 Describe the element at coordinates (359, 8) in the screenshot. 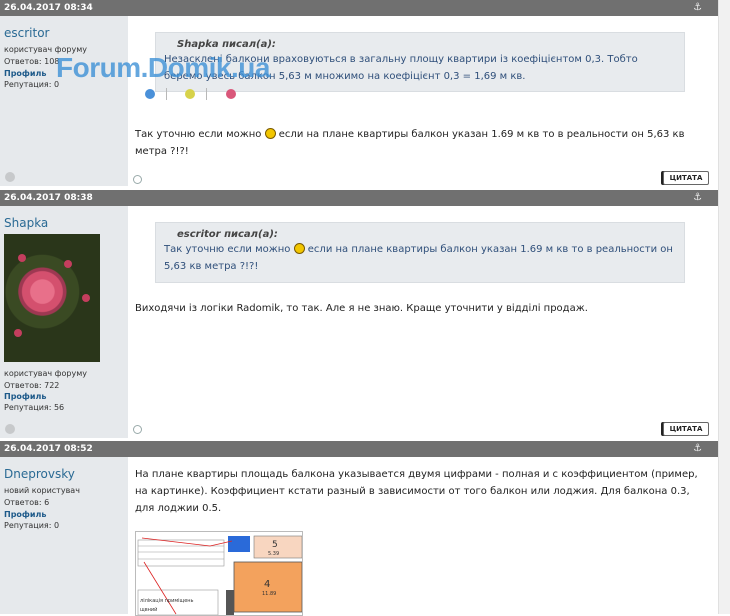

I see `post-header: 26.04.2017 08:34 ⚓` at that location.